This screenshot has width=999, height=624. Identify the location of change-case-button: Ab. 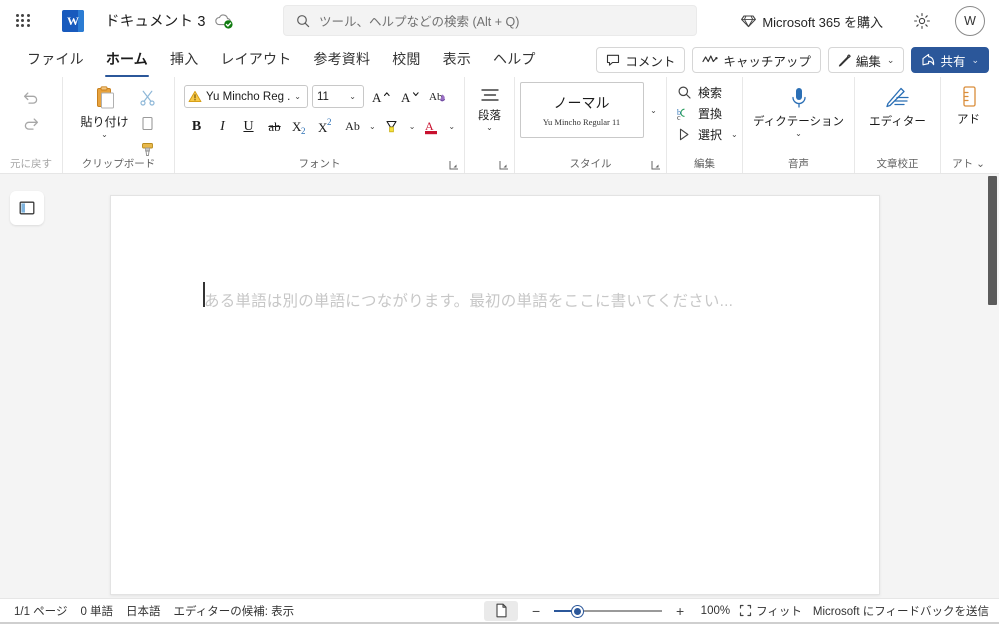
(352, 126).